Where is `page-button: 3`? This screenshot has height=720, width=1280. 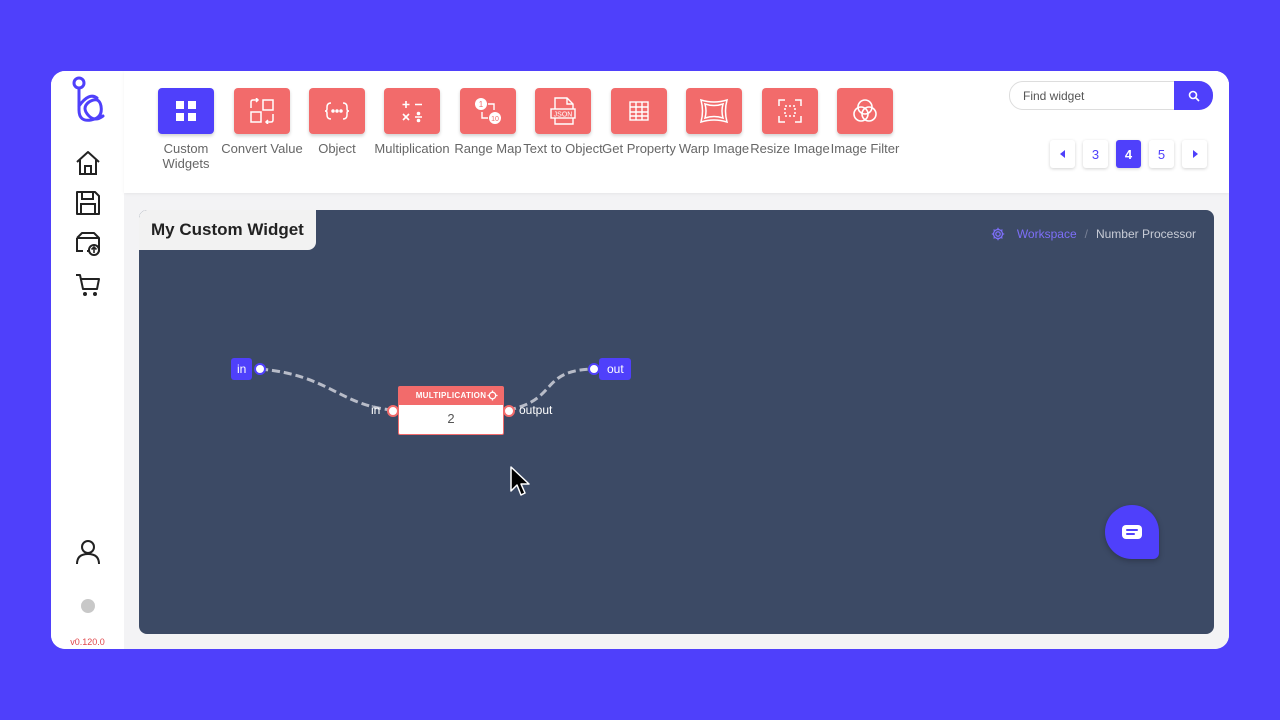 page-button: 3 is located at coordinates (1095, 154).